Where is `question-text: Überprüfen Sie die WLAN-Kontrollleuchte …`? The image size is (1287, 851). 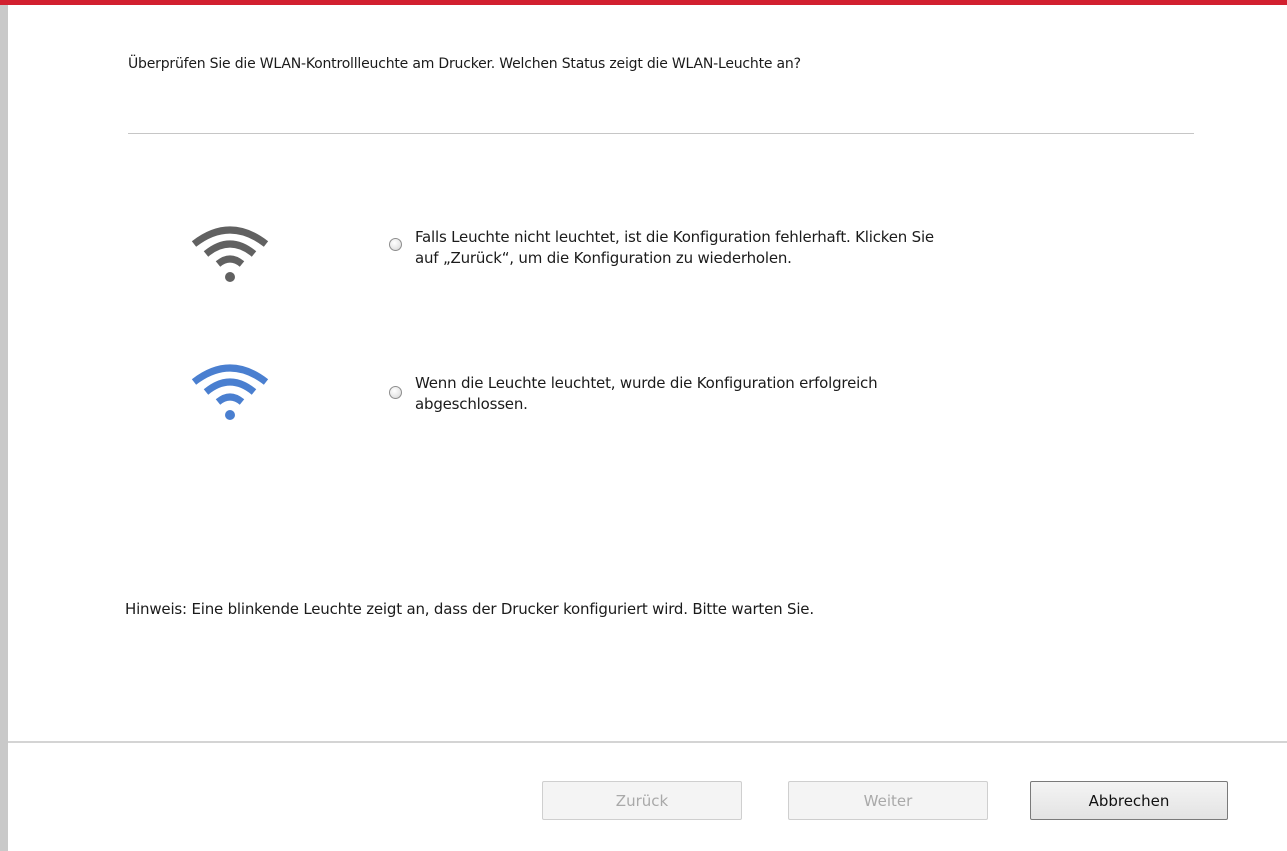
question-text: Überprüfen Sie die WLAN-Kontrollleuchte … is located at coordinates (464, 64).